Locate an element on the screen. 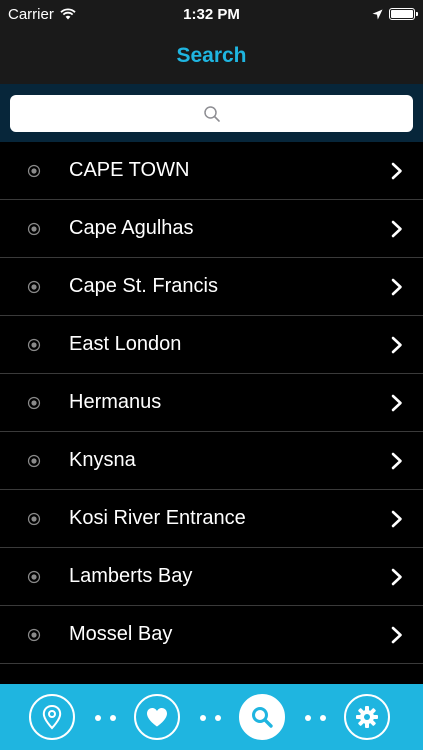 Image resolution: width=423 pixels, height=750 pixels. list-item: Lamberts Bay is located at coordinates (211, 577).